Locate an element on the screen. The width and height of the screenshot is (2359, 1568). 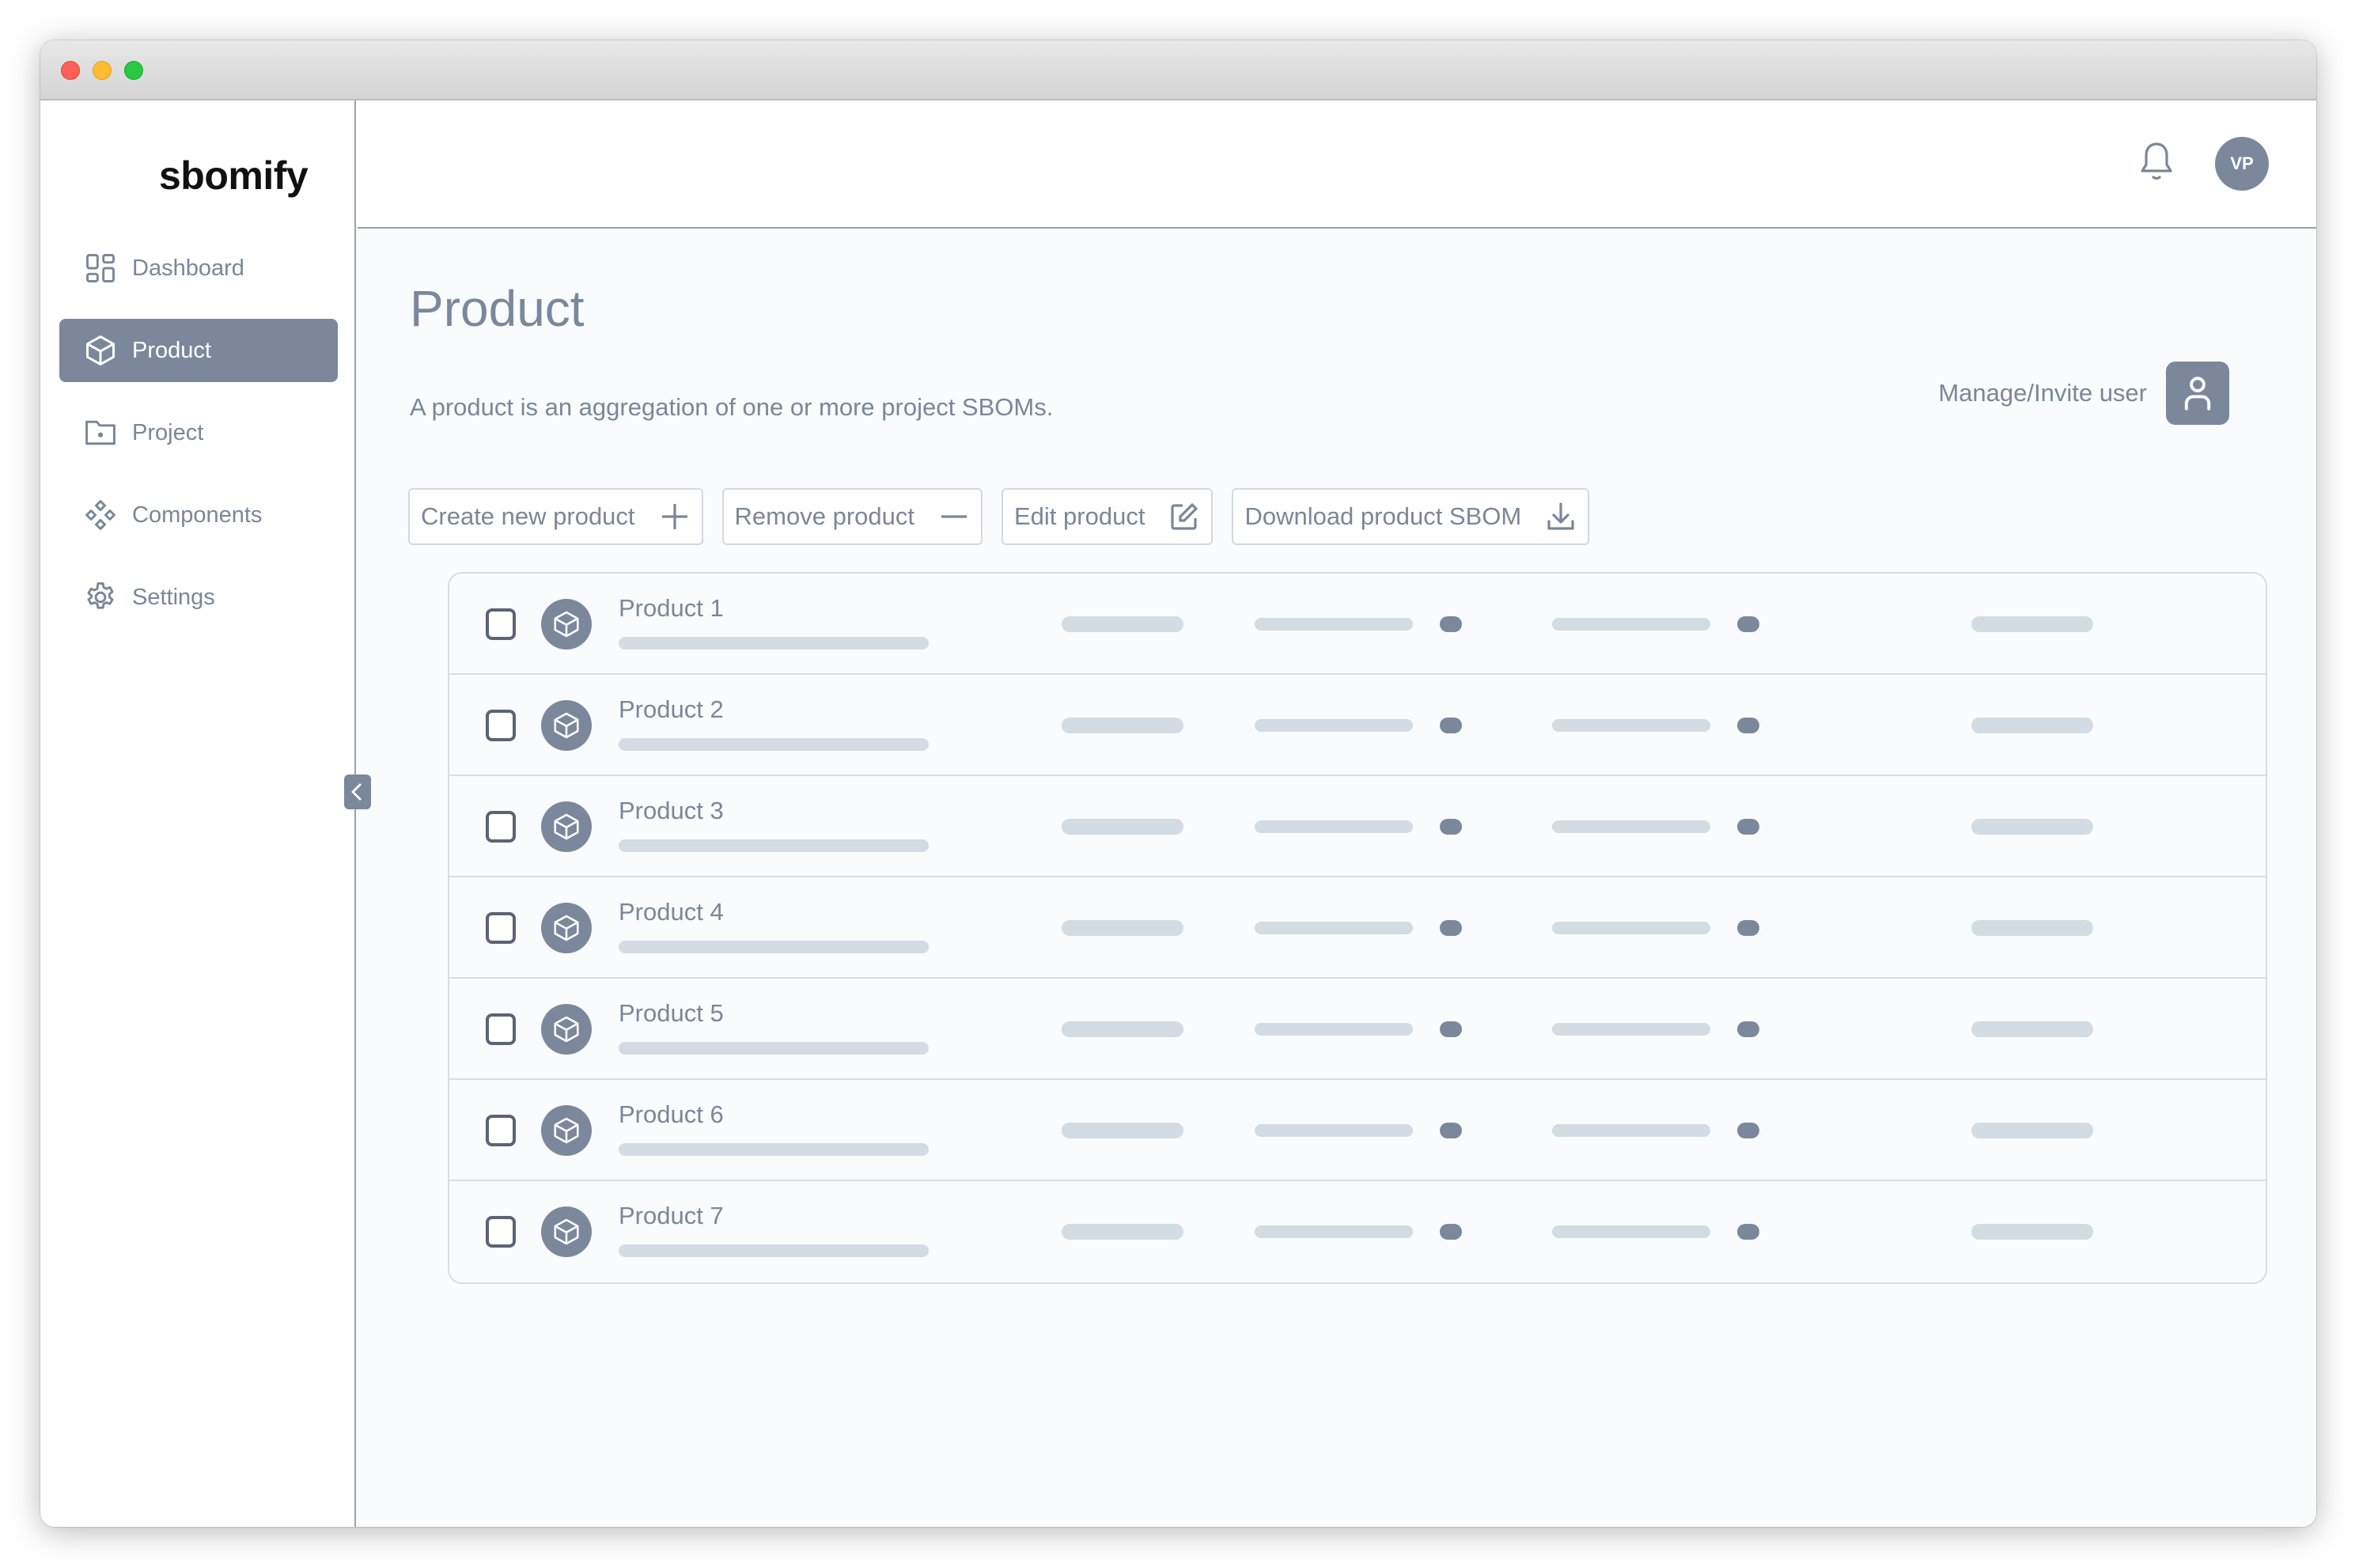
sidebar-item-label: Project is located at coordinates (168, 432).